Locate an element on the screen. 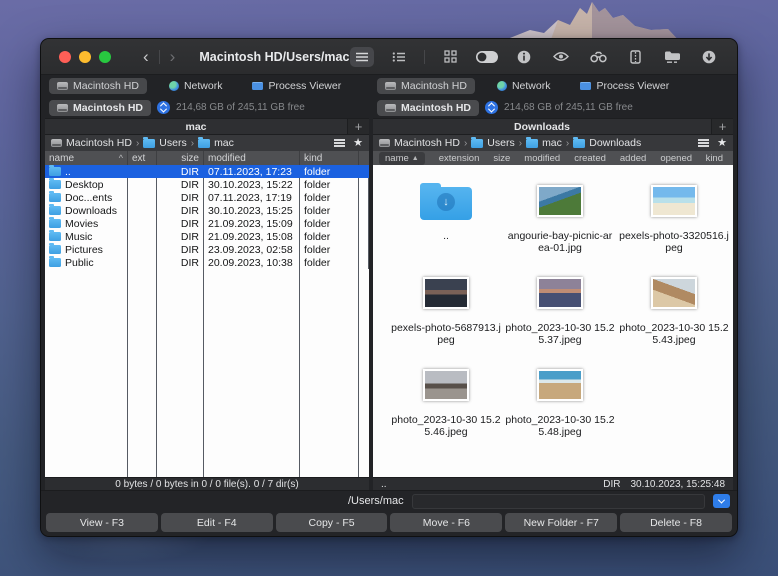  minimize-window-button is located at coordinates (85, 56).